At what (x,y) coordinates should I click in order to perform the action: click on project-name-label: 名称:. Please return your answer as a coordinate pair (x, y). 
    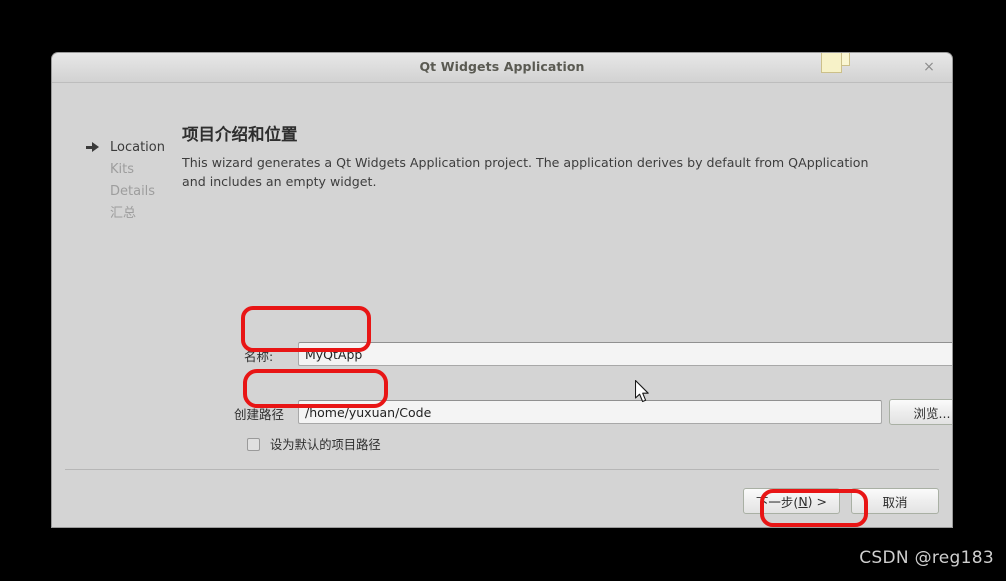
    Looking at the image, I should click on (259, 356).